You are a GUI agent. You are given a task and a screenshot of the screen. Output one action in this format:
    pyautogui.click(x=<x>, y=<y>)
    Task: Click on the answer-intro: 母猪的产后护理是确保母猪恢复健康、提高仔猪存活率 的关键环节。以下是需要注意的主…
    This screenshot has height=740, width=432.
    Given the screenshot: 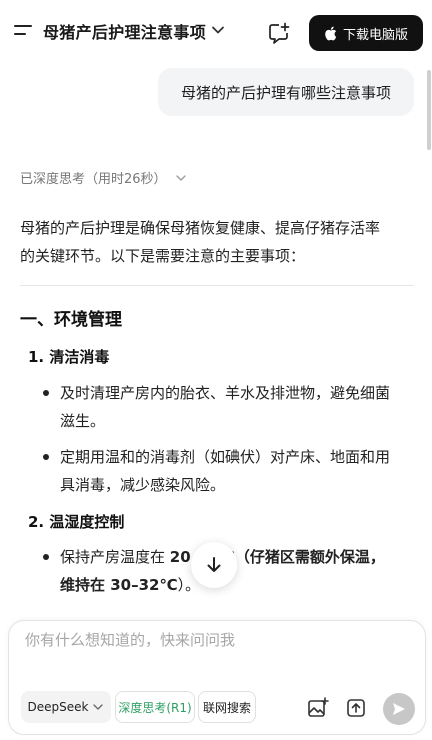 What is the action you would take?
    pyautogui.click(x=216, y=242)
    